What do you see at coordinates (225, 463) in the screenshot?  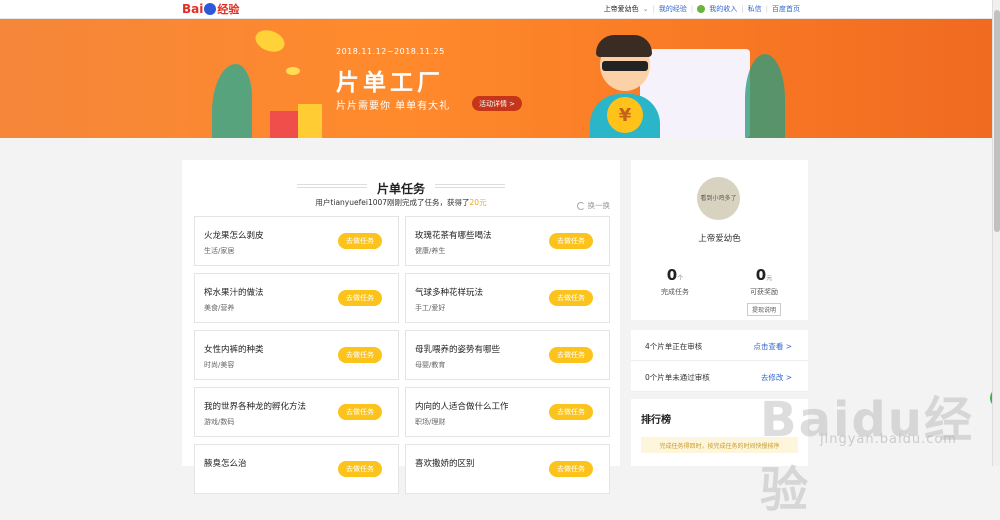 I see `task-title: 腋臭怎么治` at bounding box center [225, 463].